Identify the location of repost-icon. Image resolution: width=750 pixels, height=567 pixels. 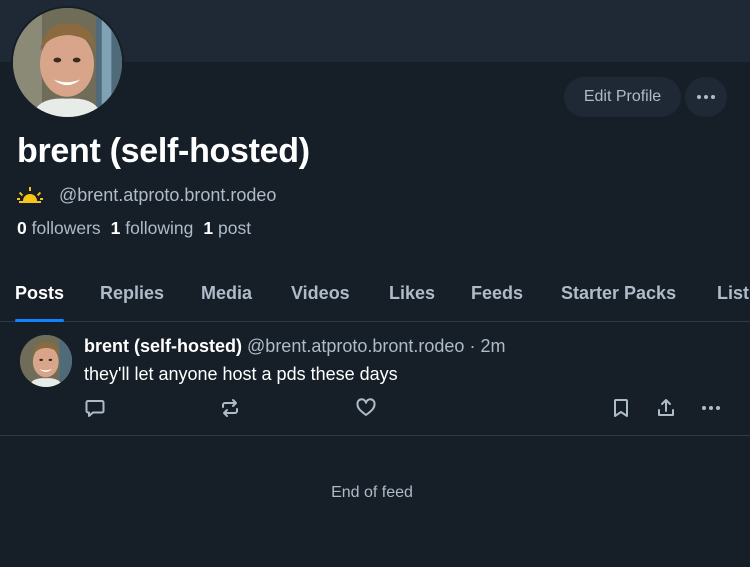
(230, 408).